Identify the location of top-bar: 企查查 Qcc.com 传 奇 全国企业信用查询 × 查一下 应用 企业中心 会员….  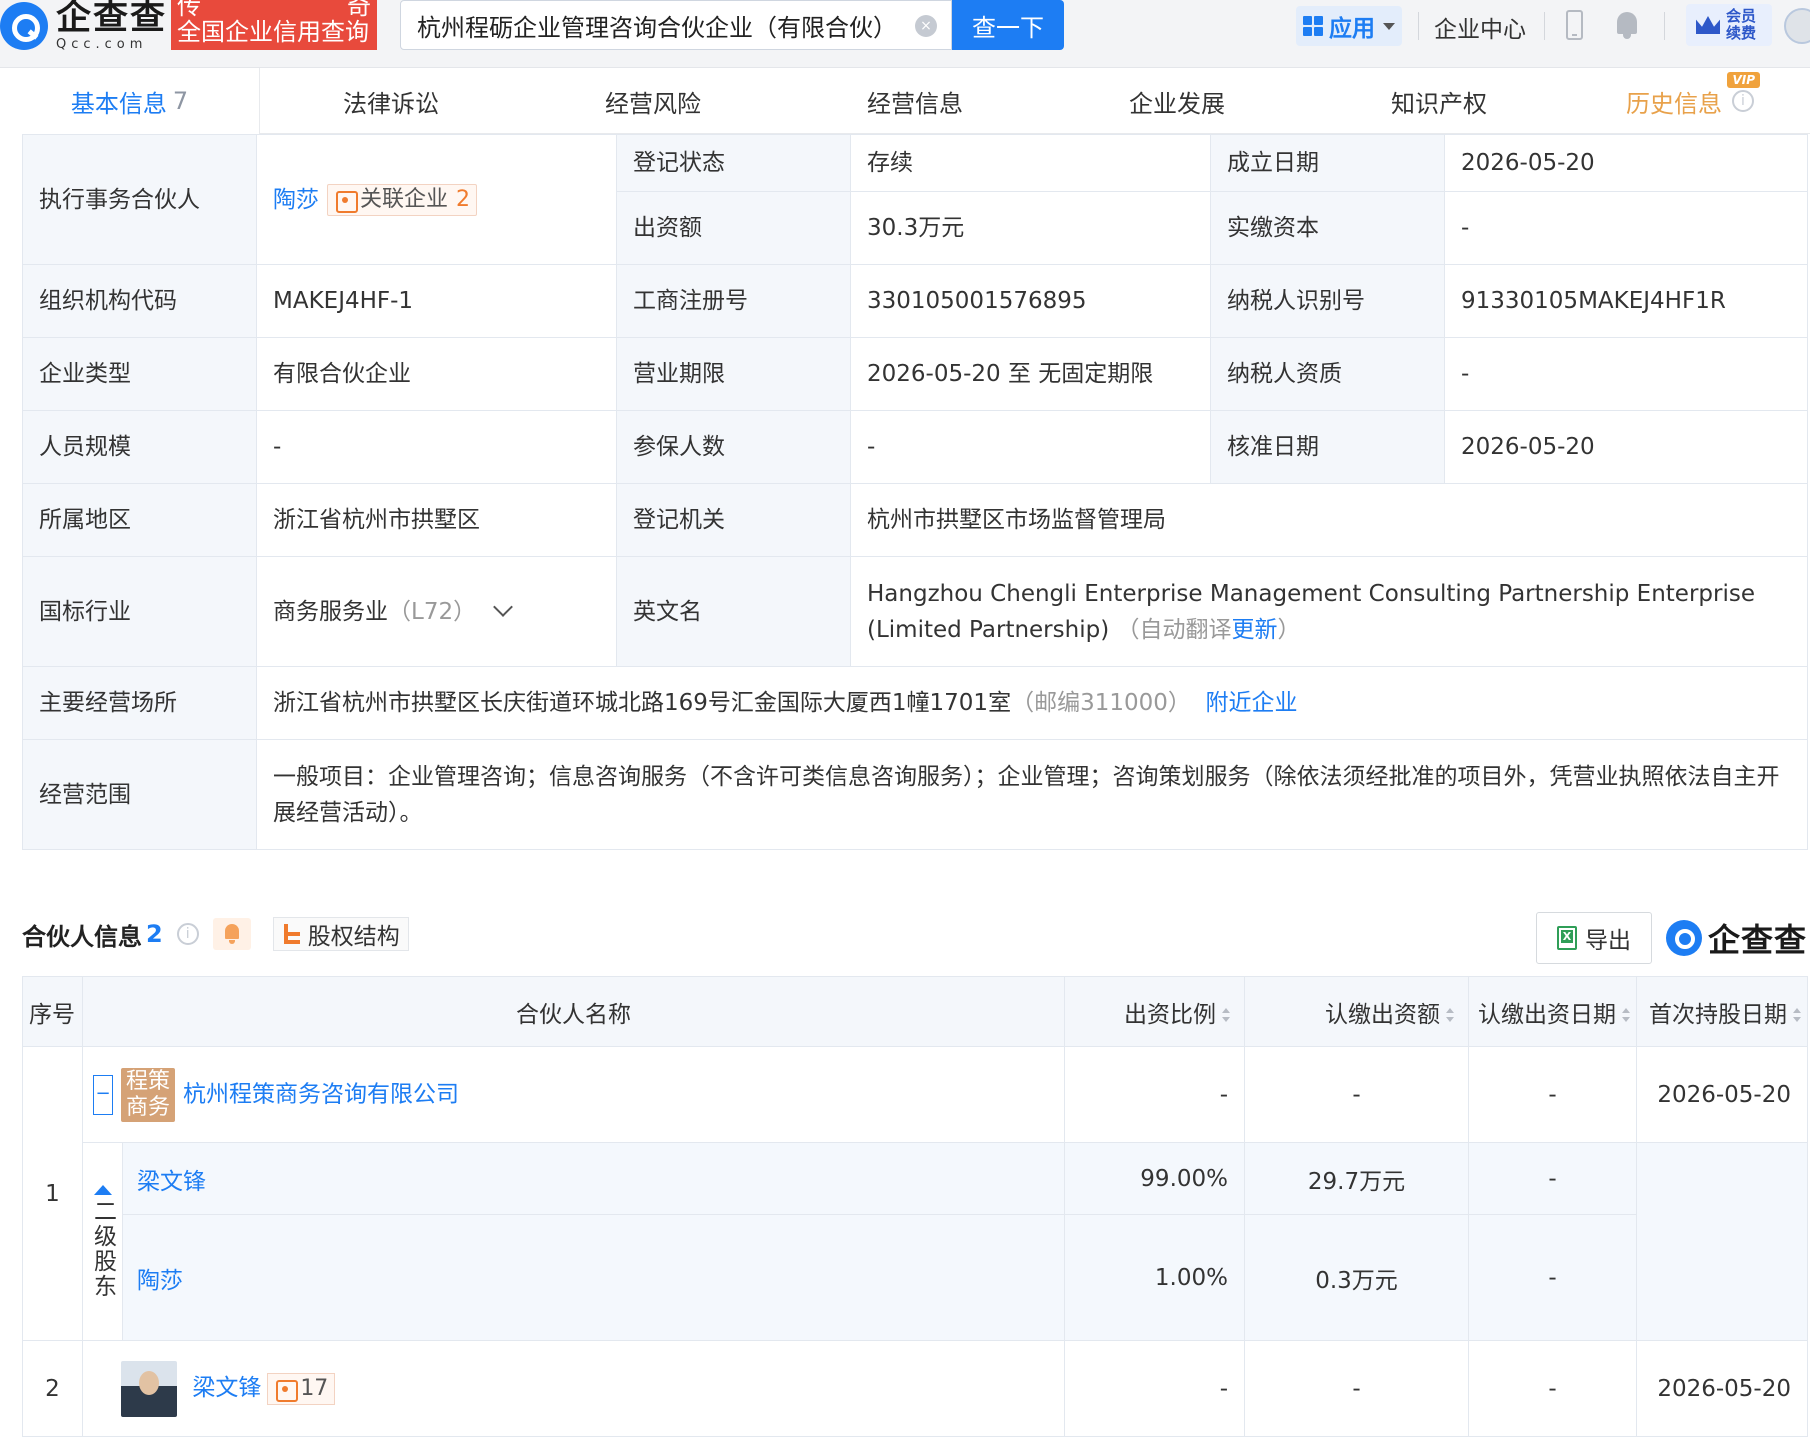
(905, 34).